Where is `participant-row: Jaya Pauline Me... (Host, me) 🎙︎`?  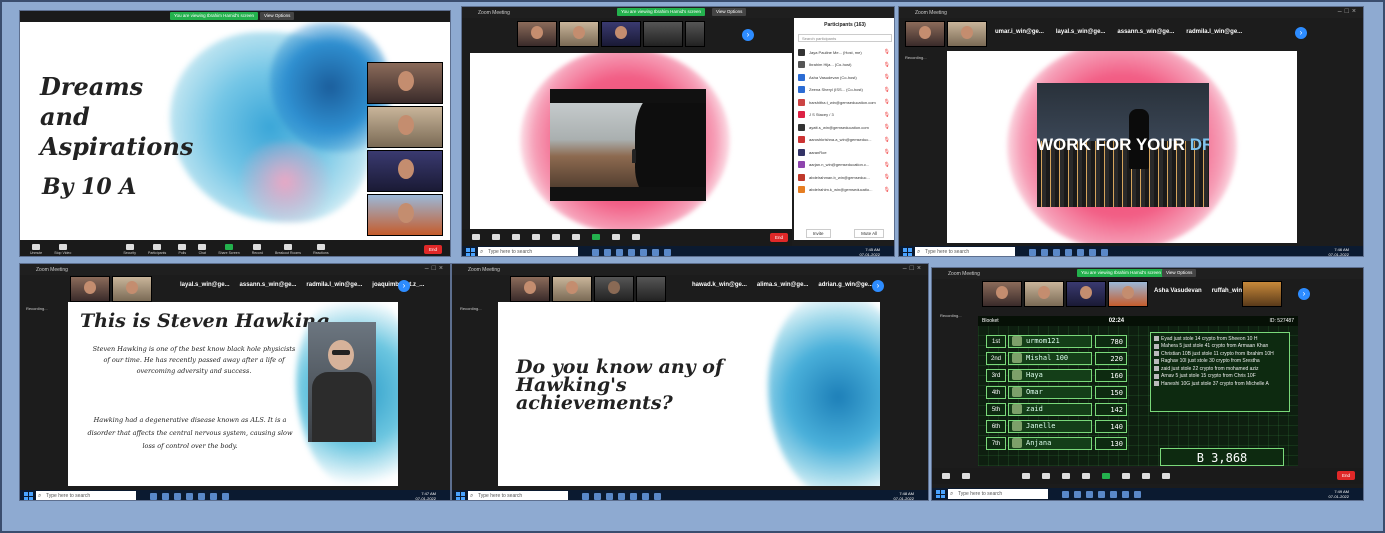 participant-row: Jaya Pauline Me... (Host, me) 🎙︎ is located at coordinates (844, 52).